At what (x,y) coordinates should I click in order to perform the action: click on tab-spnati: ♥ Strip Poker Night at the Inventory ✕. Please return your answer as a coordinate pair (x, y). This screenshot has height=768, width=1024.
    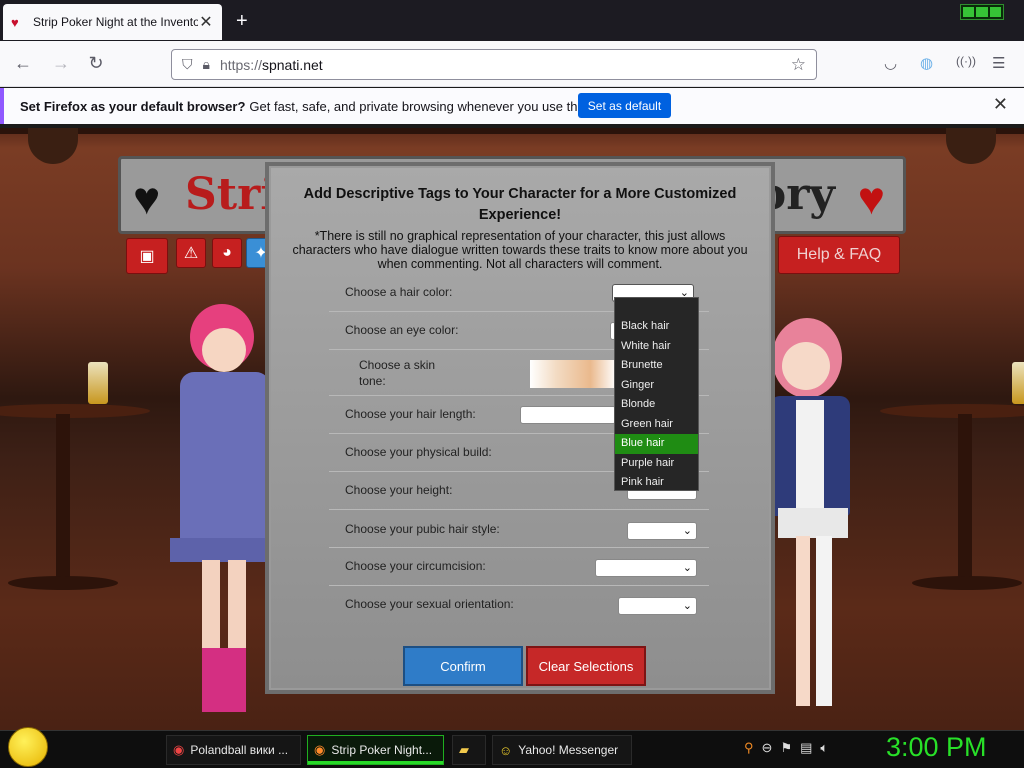
    Looking at the image, I should click on (112, 22).